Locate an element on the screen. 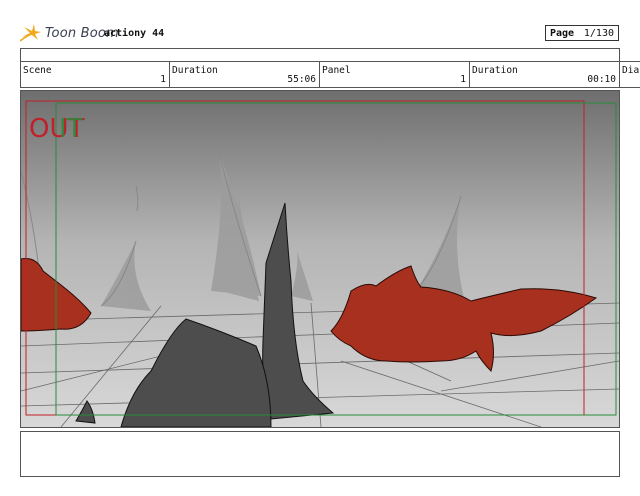 This screenshot has width=640, height=496. page-indicator: Page 1/130 is located at coordinates (582, 33).